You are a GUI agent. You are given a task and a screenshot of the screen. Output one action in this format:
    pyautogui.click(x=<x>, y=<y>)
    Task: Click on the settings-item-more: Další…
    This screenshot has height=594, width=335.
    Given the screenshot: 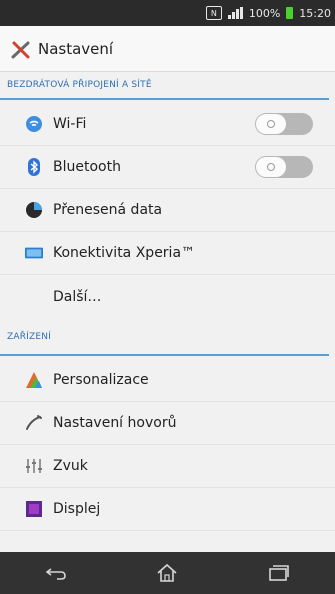 What is the action you would take?
    pyautogui.click(x=167, y=296)
    